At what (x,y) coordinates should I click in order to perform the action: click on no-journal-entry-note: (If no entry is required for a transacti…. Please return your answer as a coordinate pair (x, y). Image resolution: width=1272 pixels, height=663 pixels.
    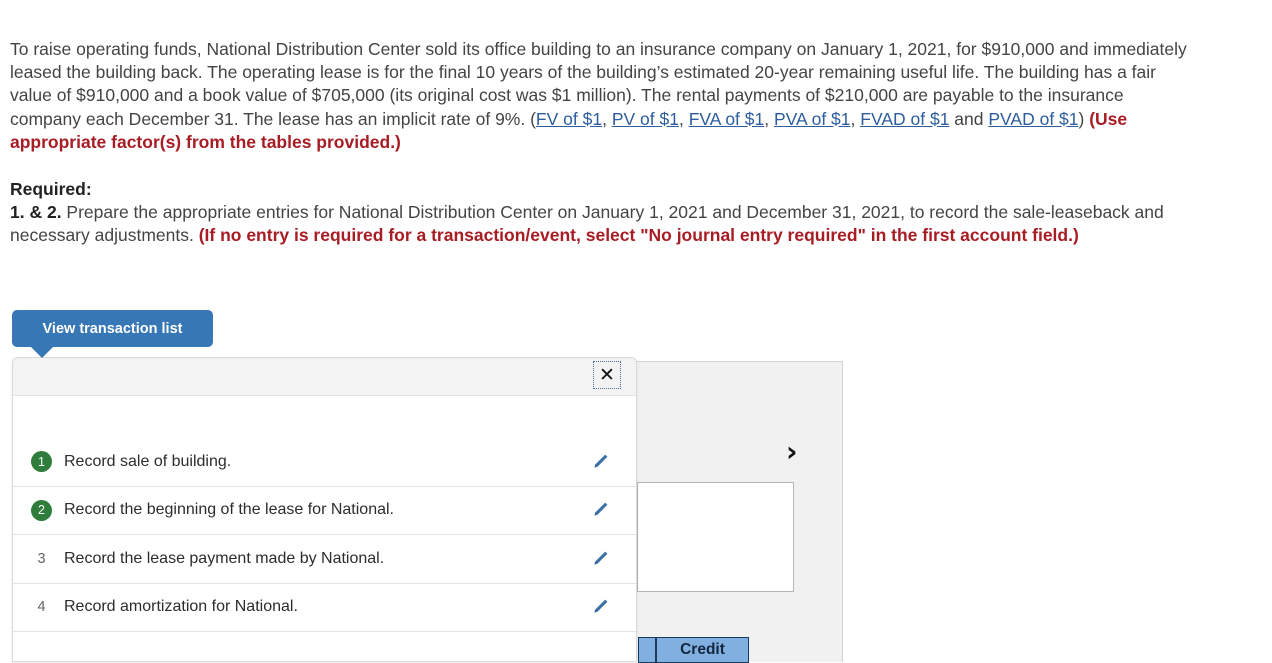
    Looking at the image, I should click on (638, 235).